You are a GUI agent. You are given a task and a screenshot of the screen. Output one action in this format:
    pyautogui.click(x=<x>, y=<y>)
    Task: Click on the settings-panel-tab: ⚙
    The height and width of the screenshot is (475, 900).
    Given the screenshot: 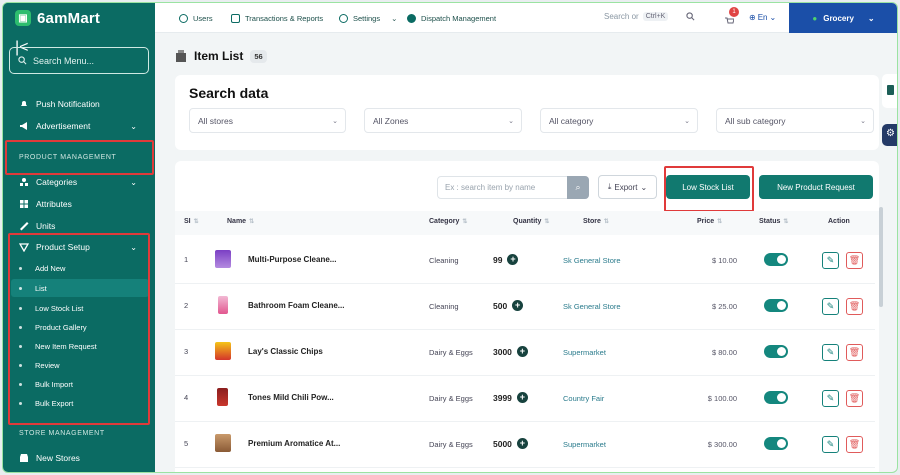 What is the action you would take?
    pyautogui.click(x=889, y=135)
    